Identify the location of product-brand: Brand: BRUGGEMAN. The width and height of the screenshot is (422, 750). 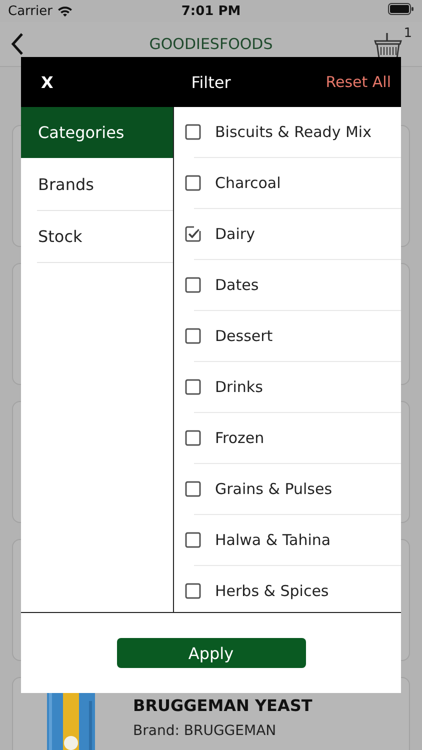
(205, 731).